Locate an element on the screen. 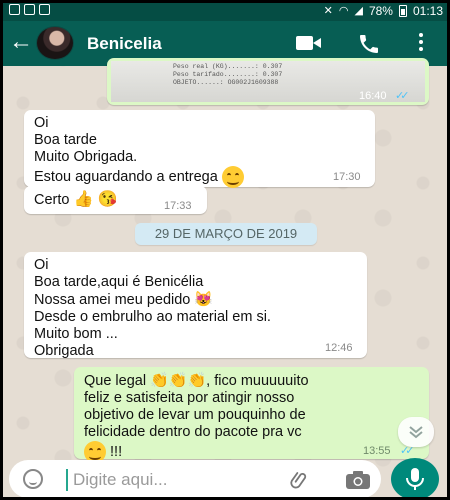 The height and width of the screenshot is (500, 450). arrow-left-icon: ← is located at coordinates (21, 42).